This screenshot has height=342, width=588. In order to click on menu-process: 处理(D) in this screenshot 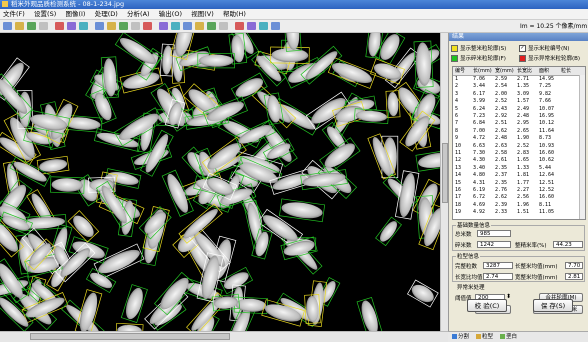, I will do `click(106, 14)`.